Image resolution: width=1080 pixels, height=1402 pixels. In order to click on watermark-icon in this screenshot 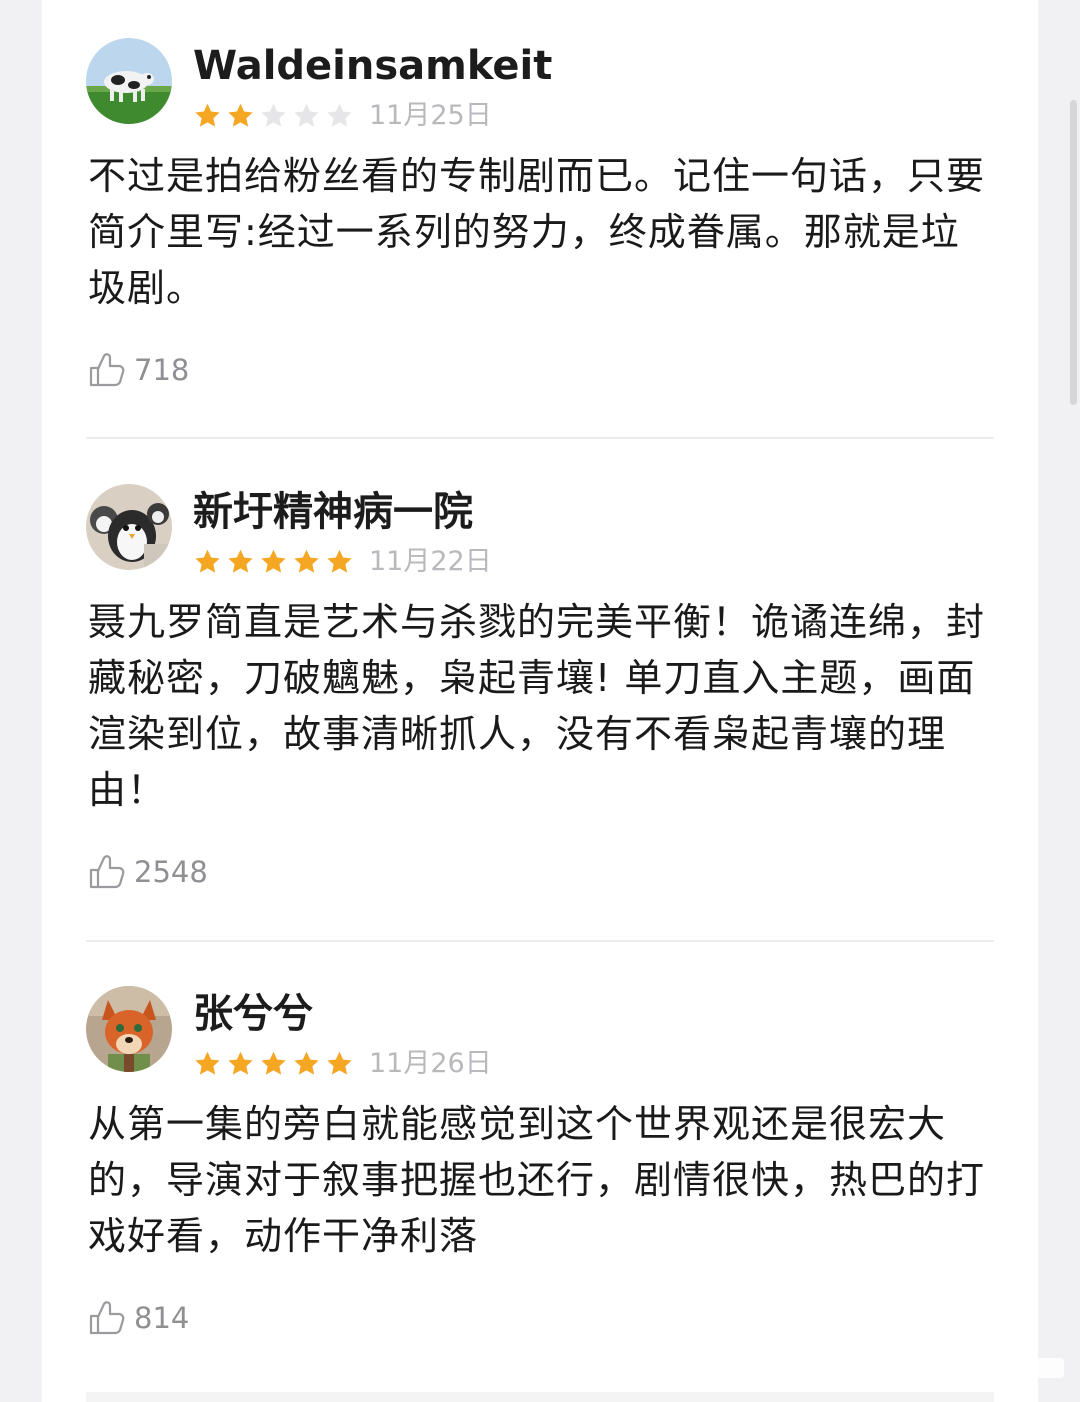, I will do `click(979, 1368)`.